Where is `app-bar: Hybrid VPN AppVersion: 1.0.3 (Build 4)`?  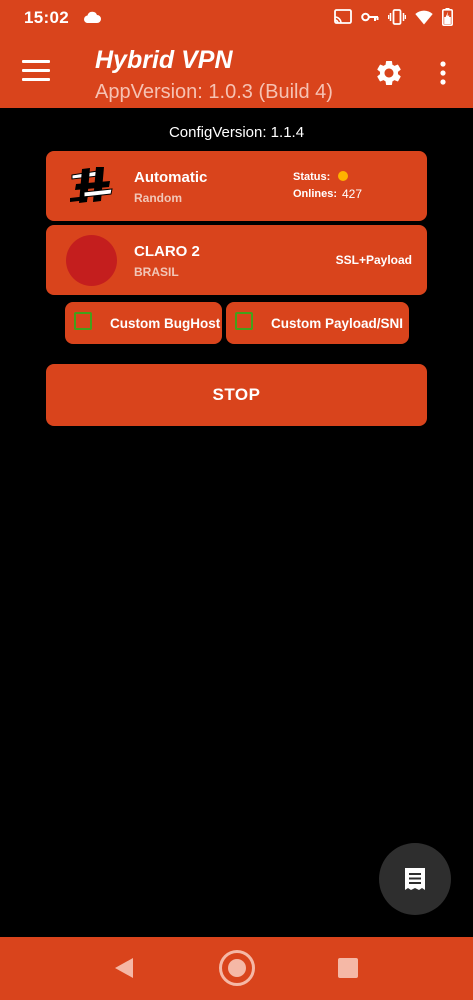
app-bar: Hybrid VPN AppVersion: 1.0.3 (Build 4) is located at coordinates (236, 72).